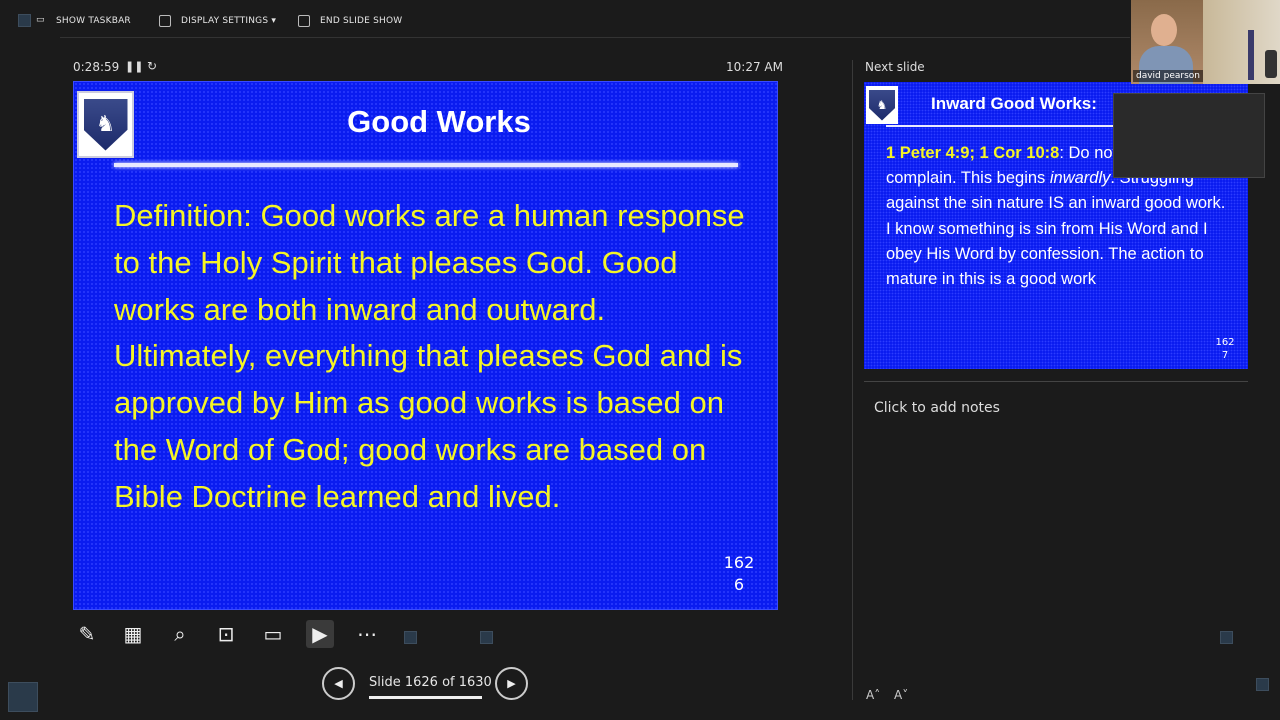 The width and height of the screenshot is (1280, 720). I want to click on end-slide-show-button: END SLIDE SHOW, so click(350, 21).